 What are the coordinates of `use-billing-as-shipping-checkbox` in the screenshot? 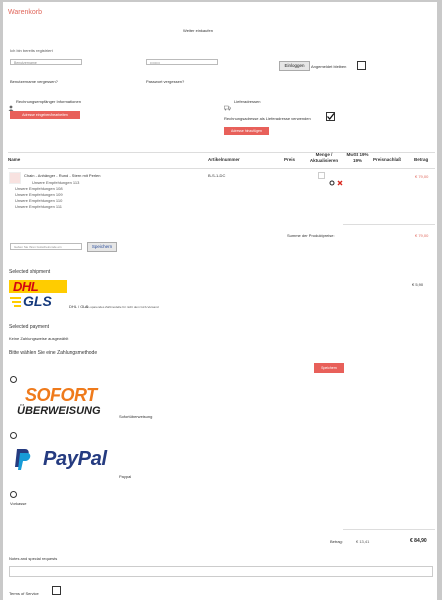 It's located at (330, 116).